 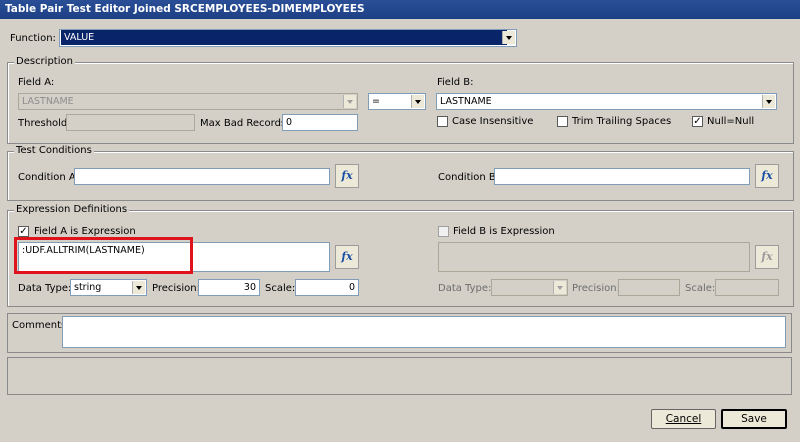 I want to click on scale-a-label: Scale:, so click(x=280, y=288).